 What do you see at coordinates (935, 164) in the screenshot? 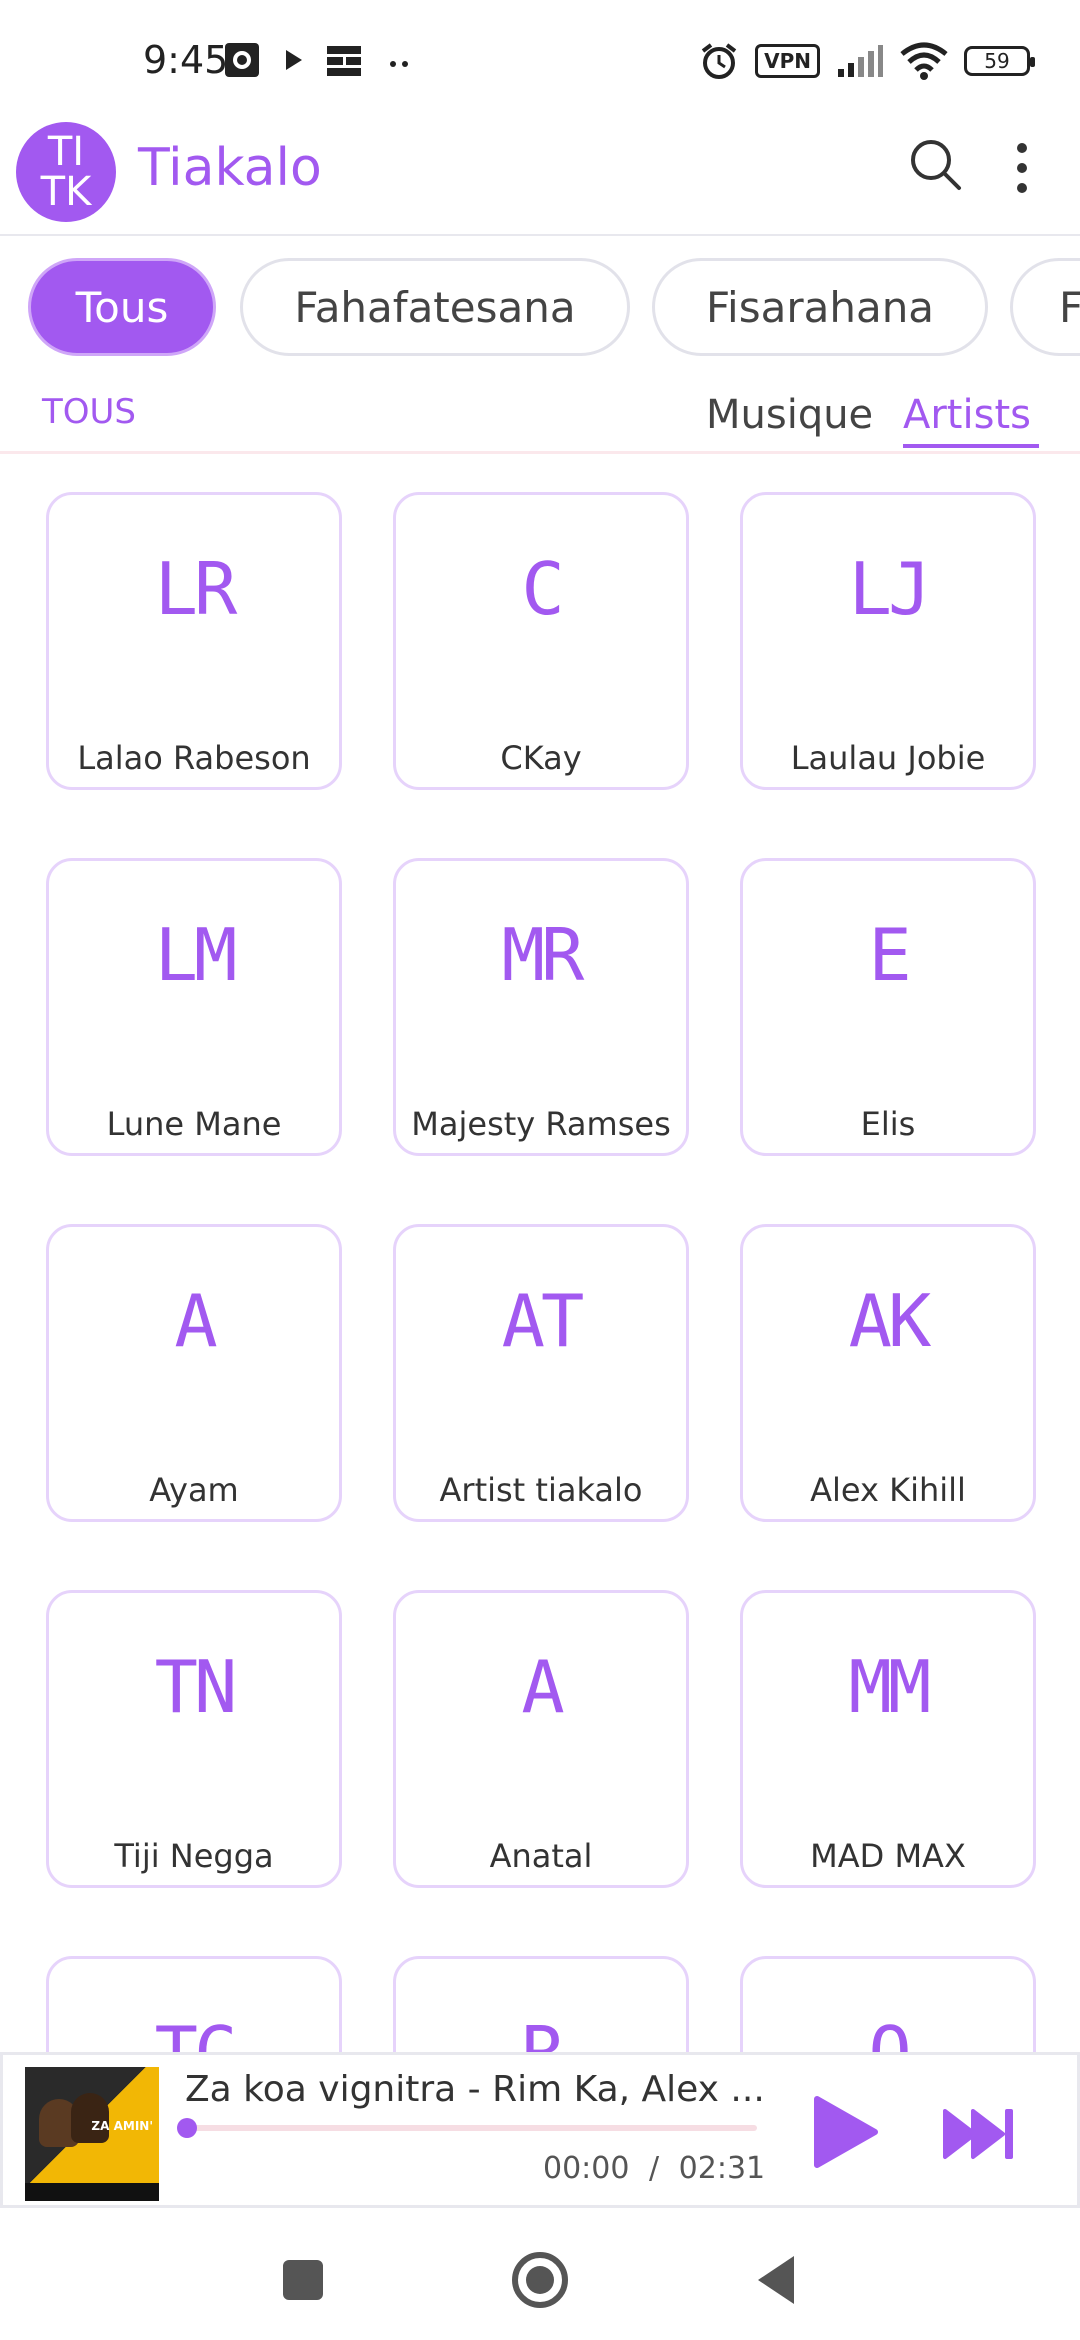
I see `search-icon` at bounding box center [935, 164].